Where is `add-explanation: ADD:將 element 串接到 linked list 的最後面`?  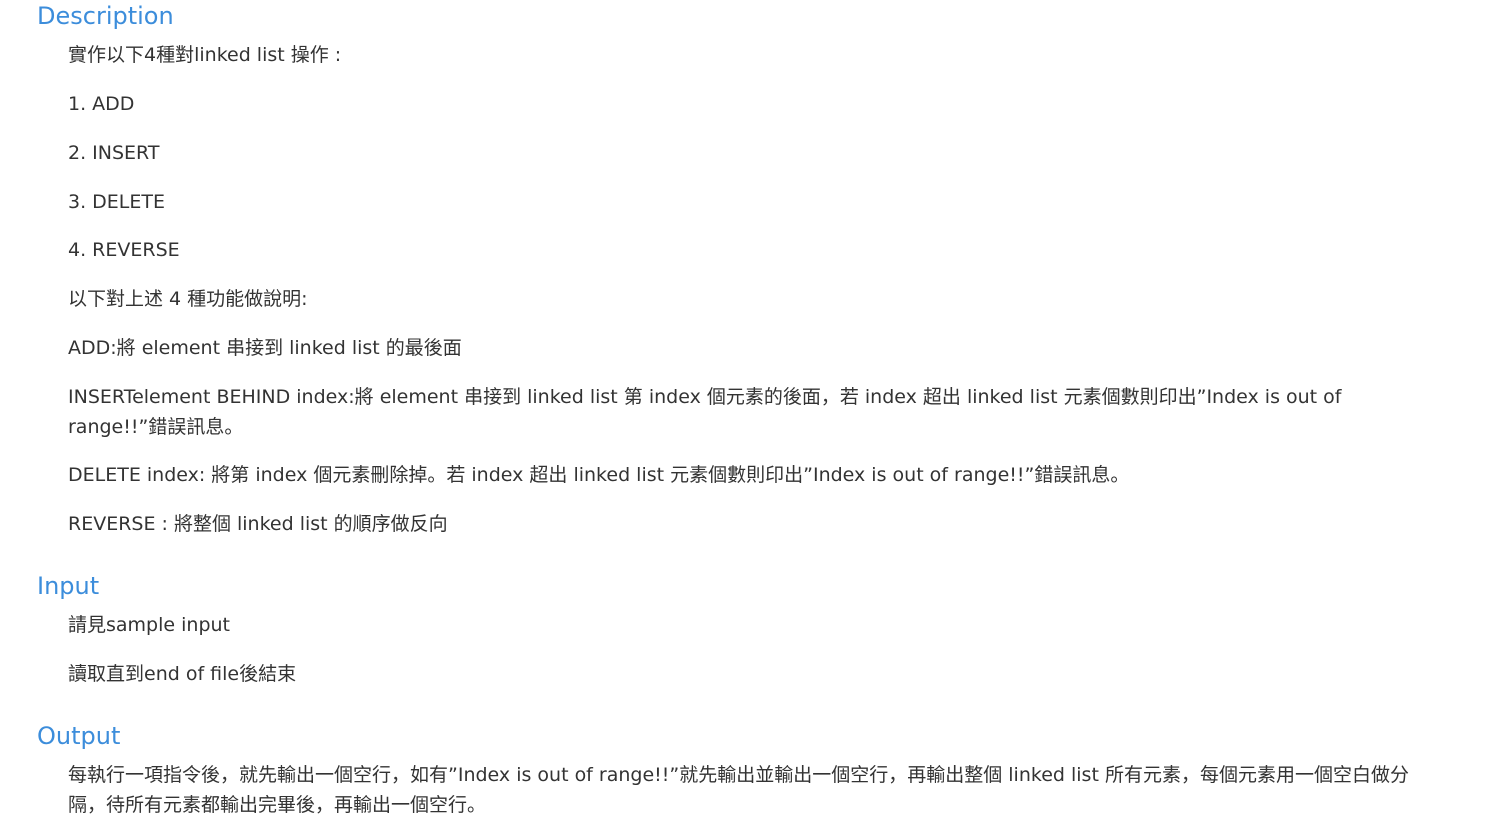 add-explanation: ADD:將 element 串接到 linked list 的最後面 is located at coordinates (265, 348).